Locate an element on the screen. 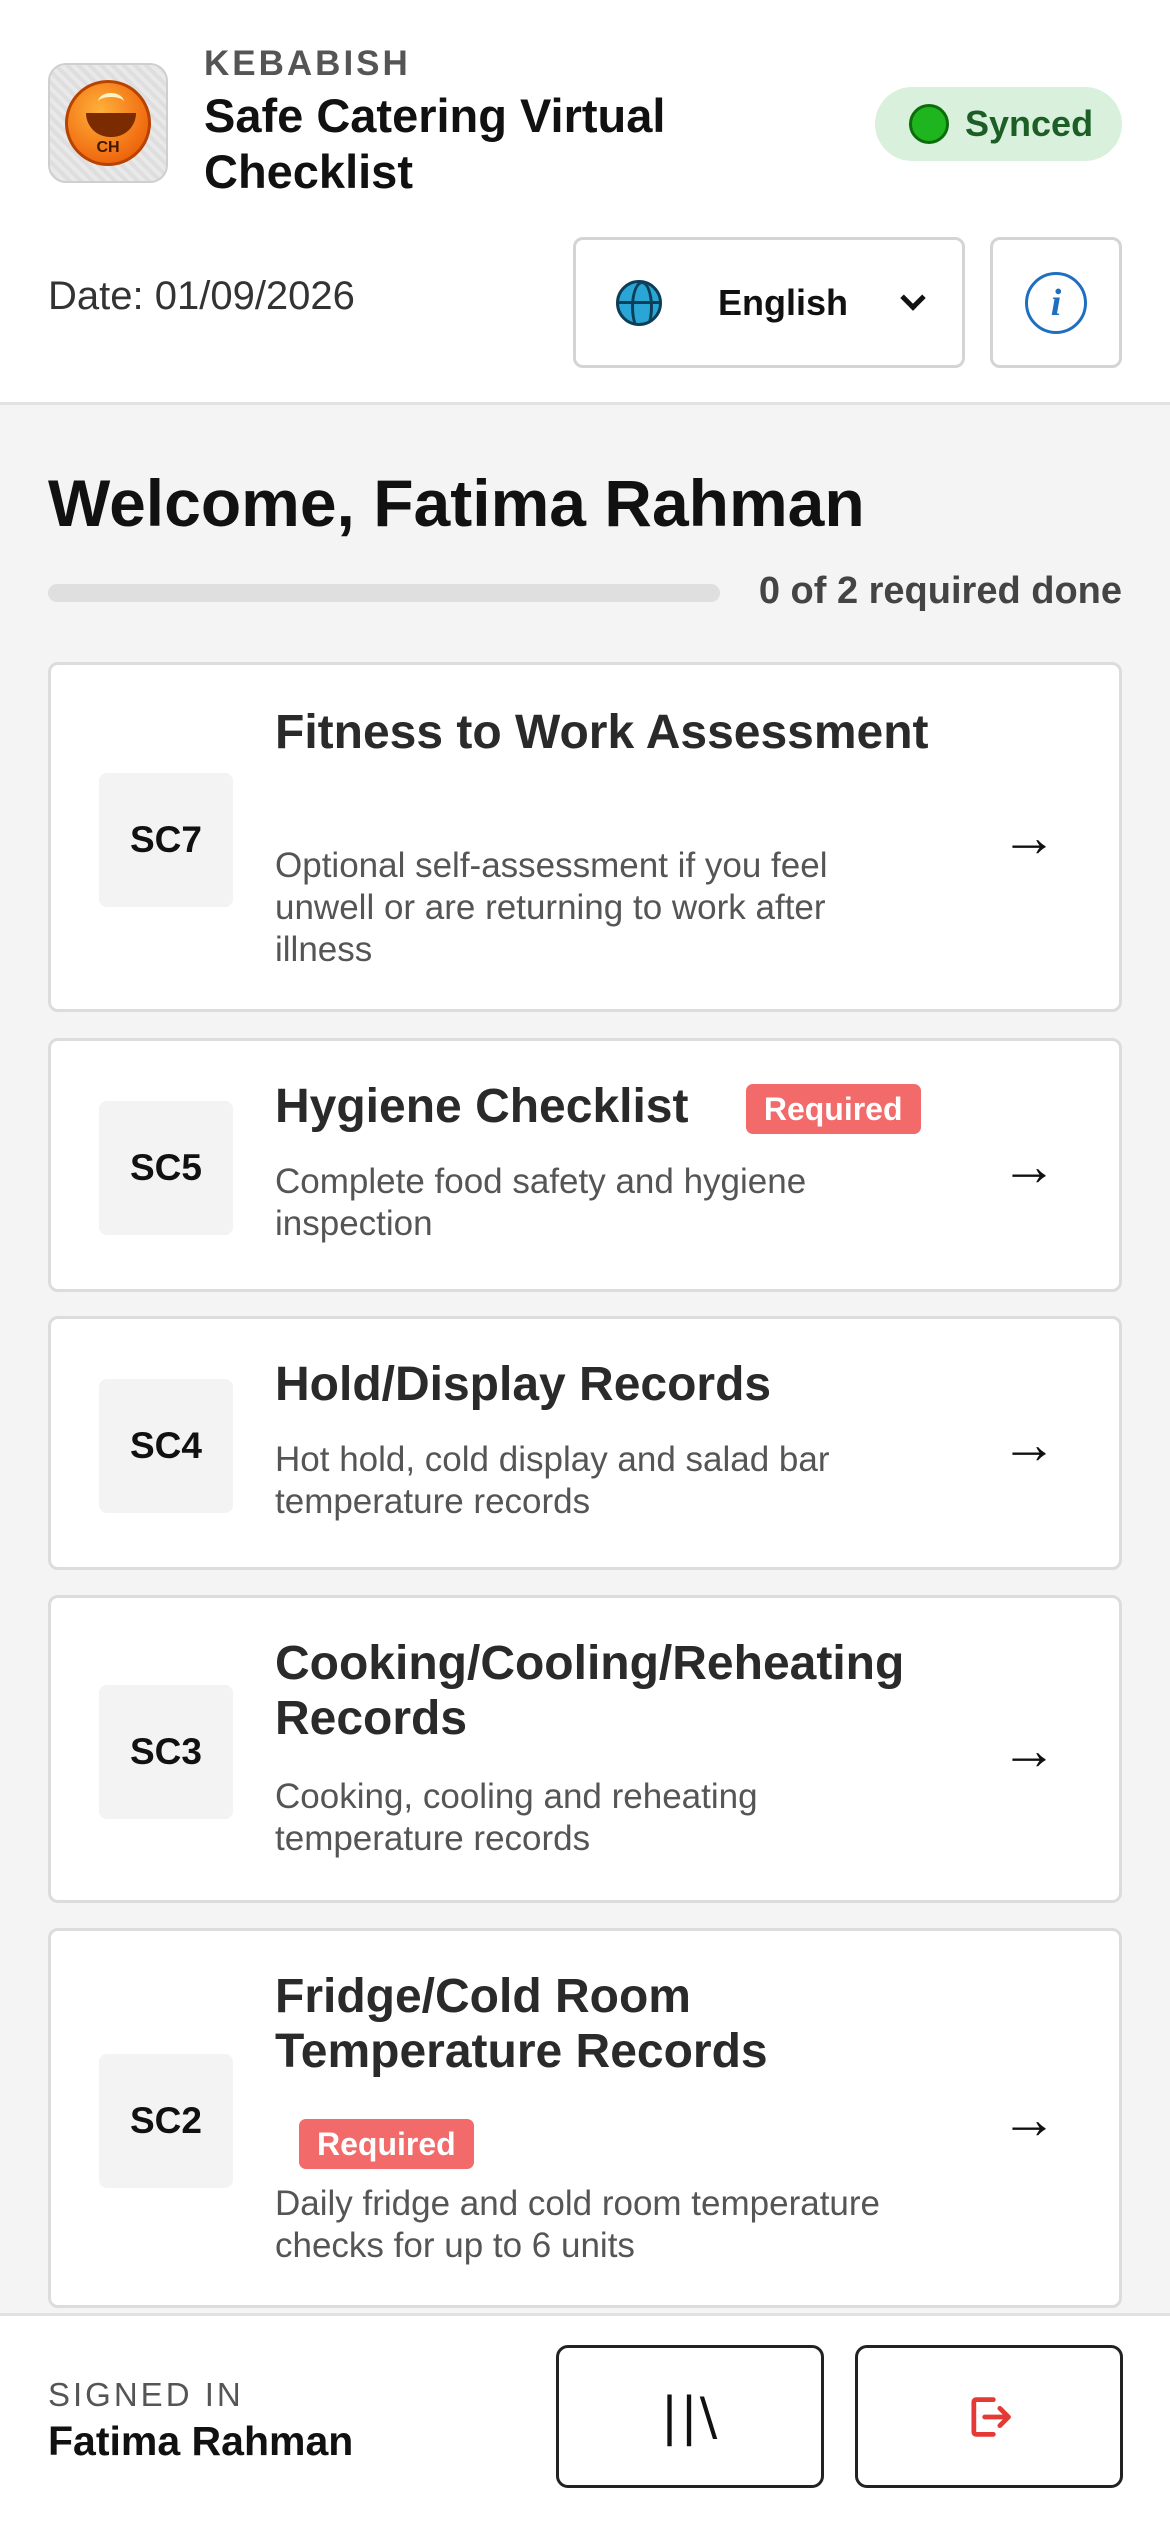 This screenshot has height=2532, width=1170. signed-in-label: SIGNED IN is located at coordinates (146, 2394).